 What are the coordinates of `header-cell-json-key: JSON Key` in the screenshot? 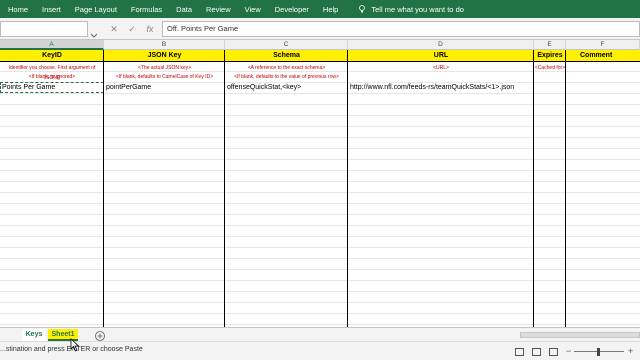 It's located at (164, 56).